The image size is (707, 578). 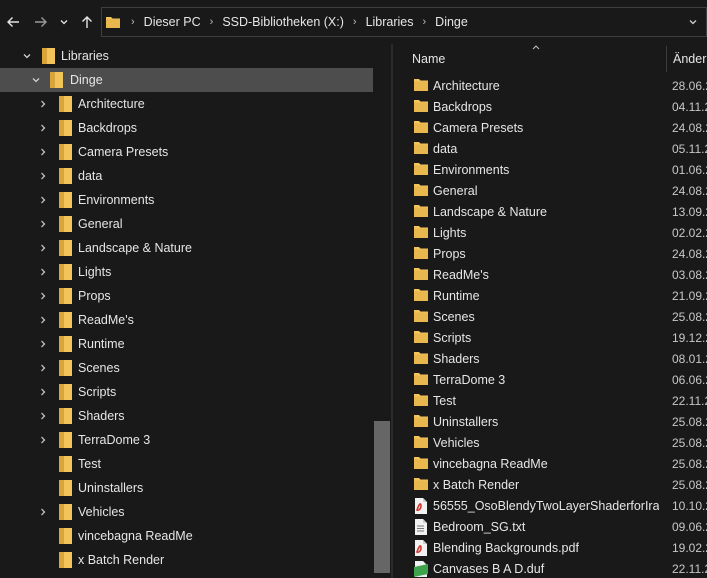 I want to click on tree-item: Architecture, so click(x=186, y=104).